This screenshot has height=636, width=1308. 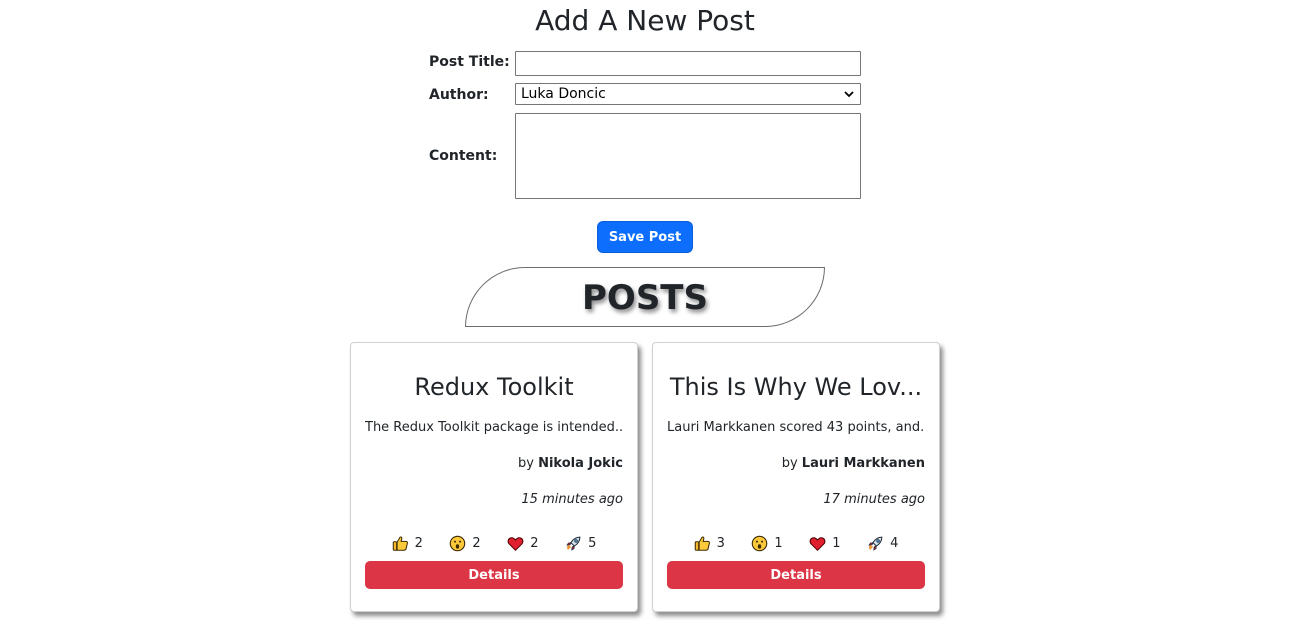 I want to click on reaction-heart: 1, so click(x=825, y=543).